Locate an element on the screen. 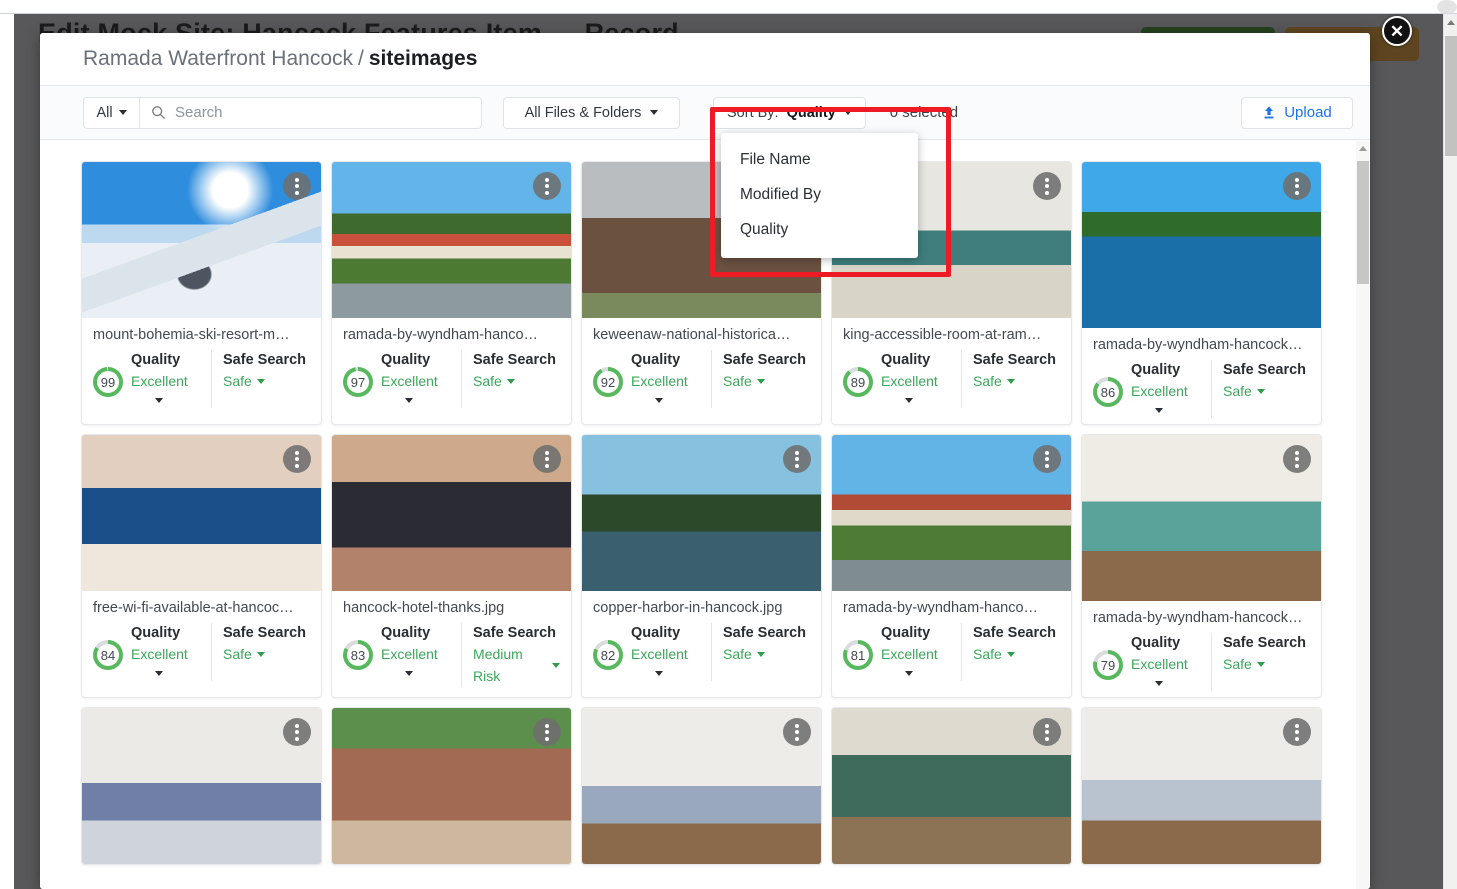 The image size is (1457, 889). quality-column: Quality Excellent is located at coordinates (920, 376).